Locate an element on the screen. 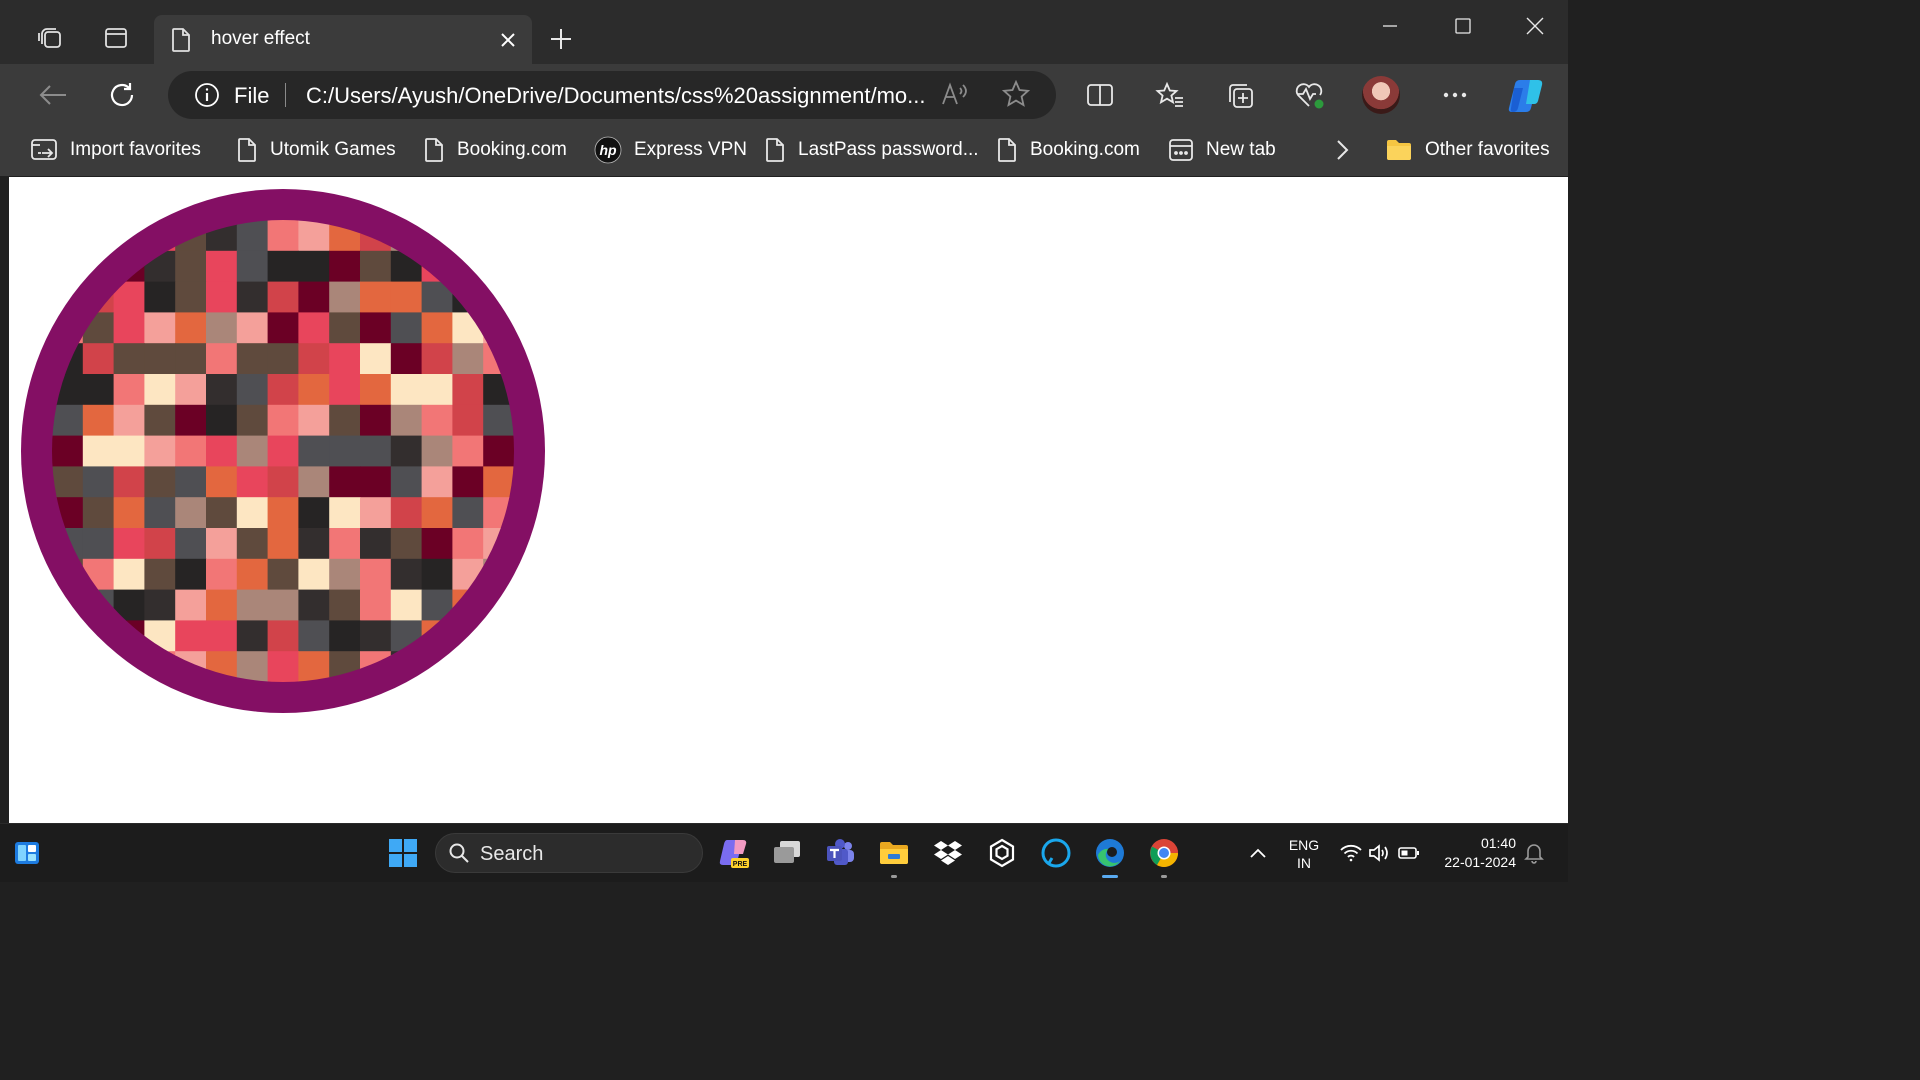 This screenshot has height=1080, width=1920. add-favorite-star-icon is located at coordinates (1016, 96).